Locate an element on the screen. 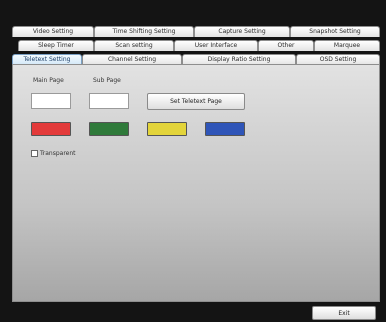 The image size is (386, 322). tab-time-shifting-setting: Time Shifting Setting is located at coordinates (144, 31).